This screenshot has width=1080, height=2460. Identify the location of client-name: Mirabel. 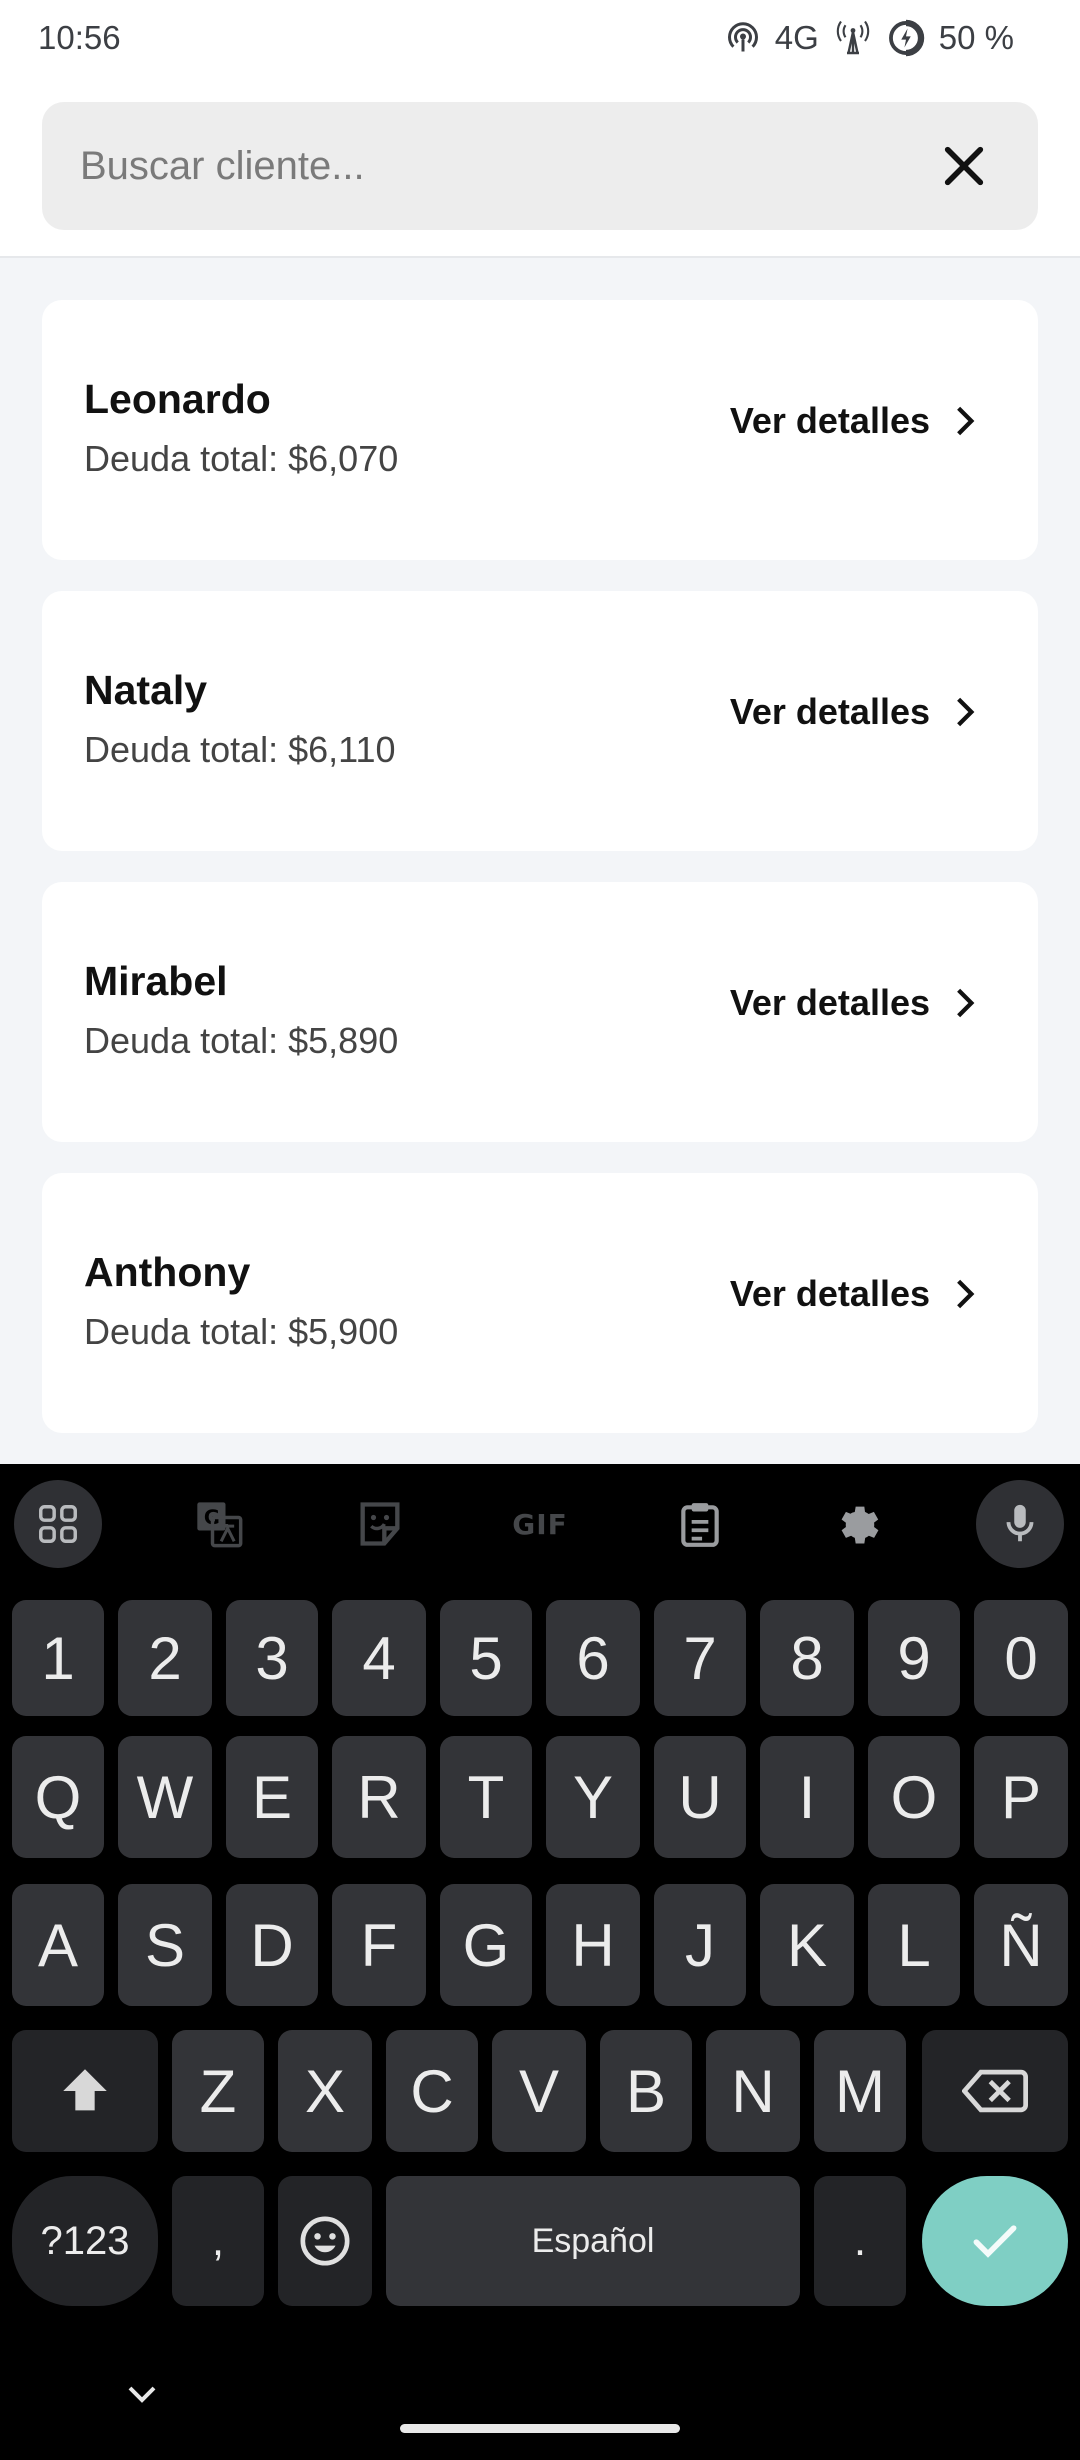
(156, 981).